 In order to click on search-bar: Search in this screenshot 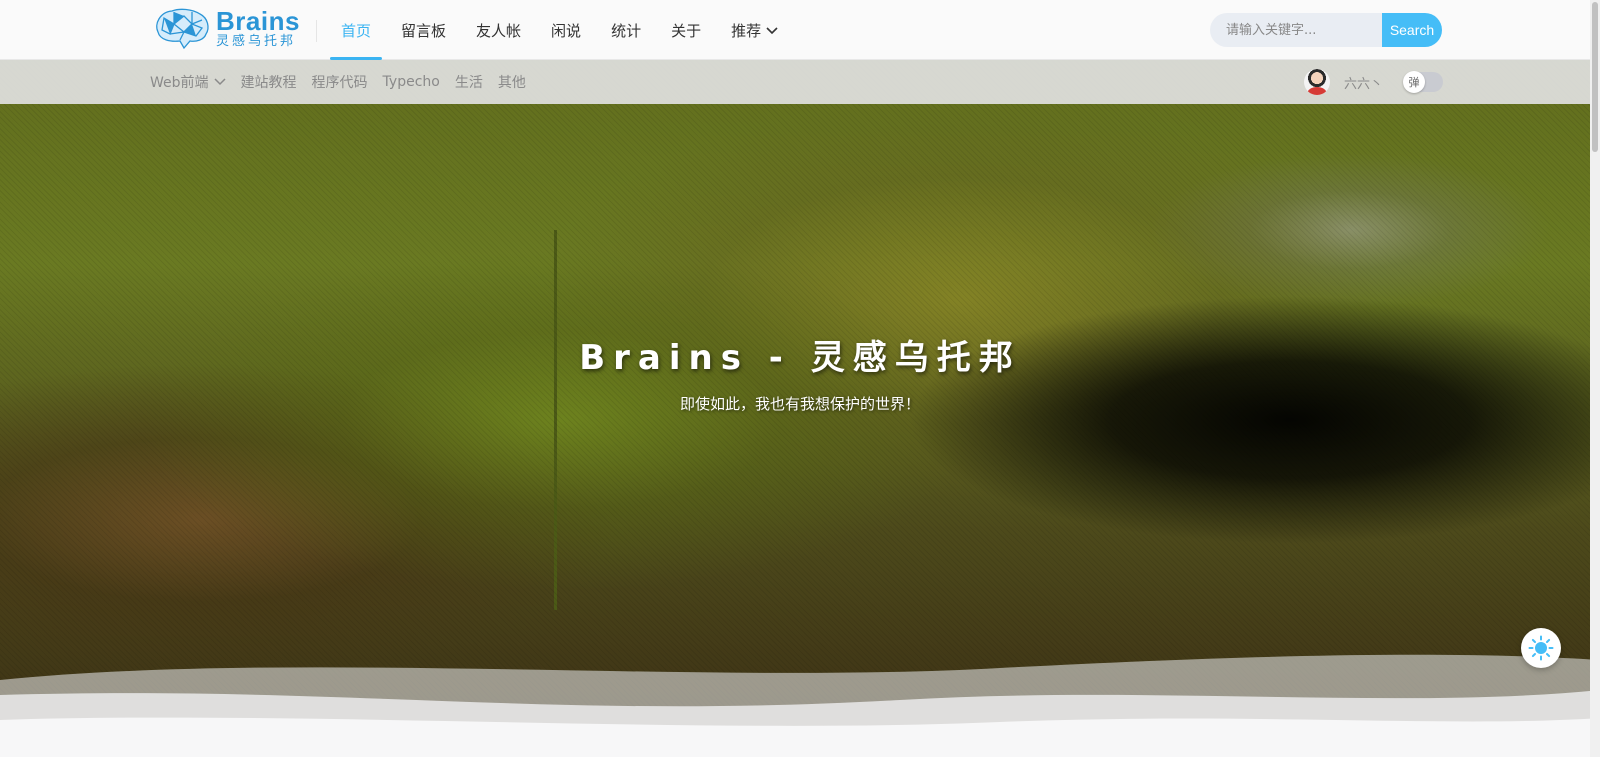, I will do `click(1326, 30)`.